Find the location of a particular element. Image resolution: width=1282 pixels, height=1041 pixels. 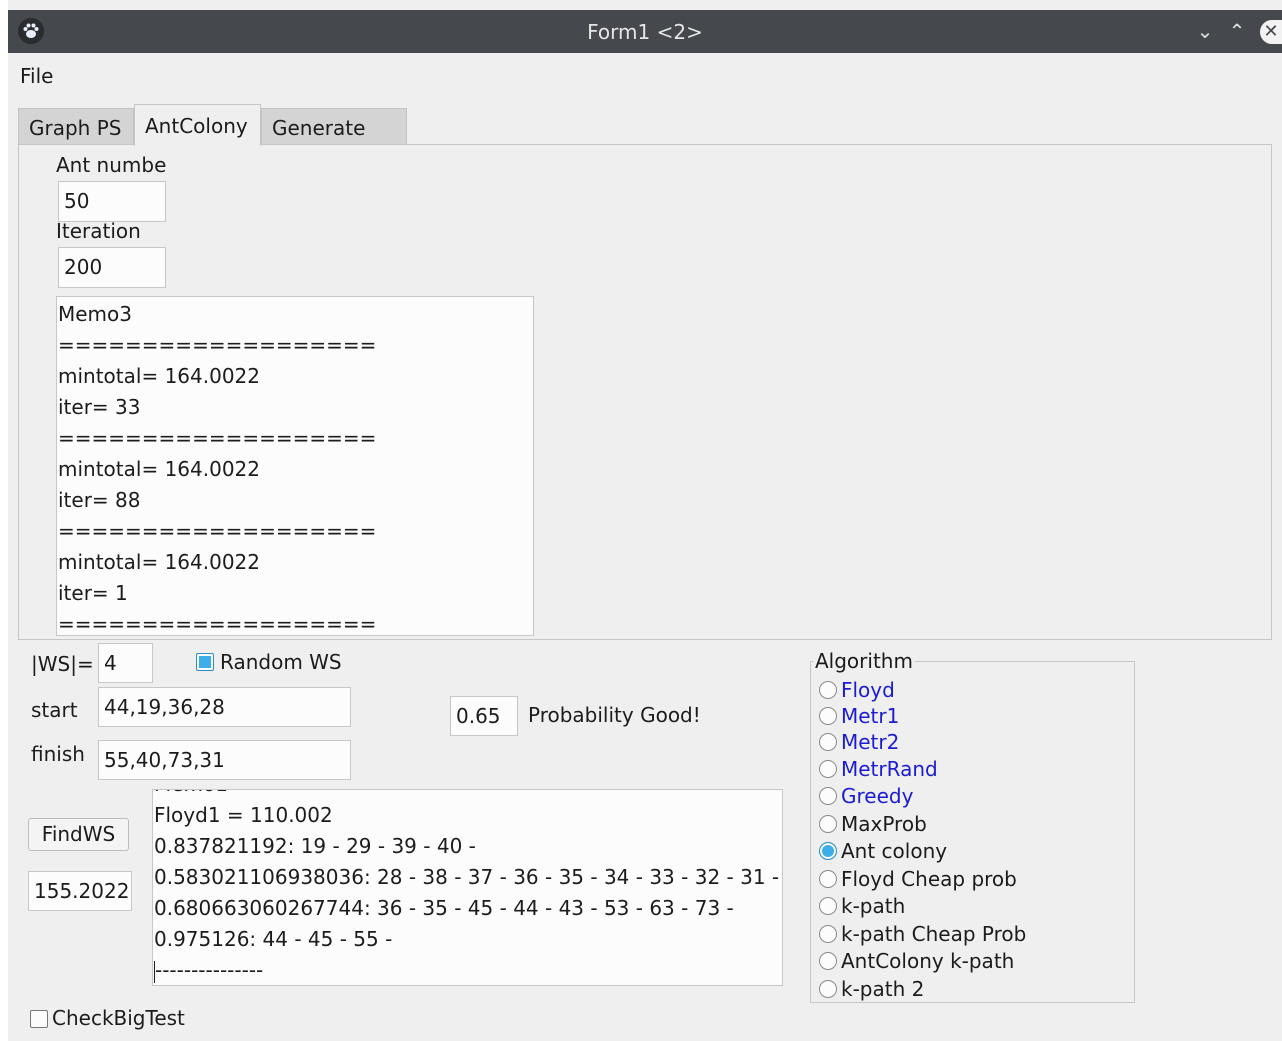

radio-button-selected is located at coordinates (828, 850).